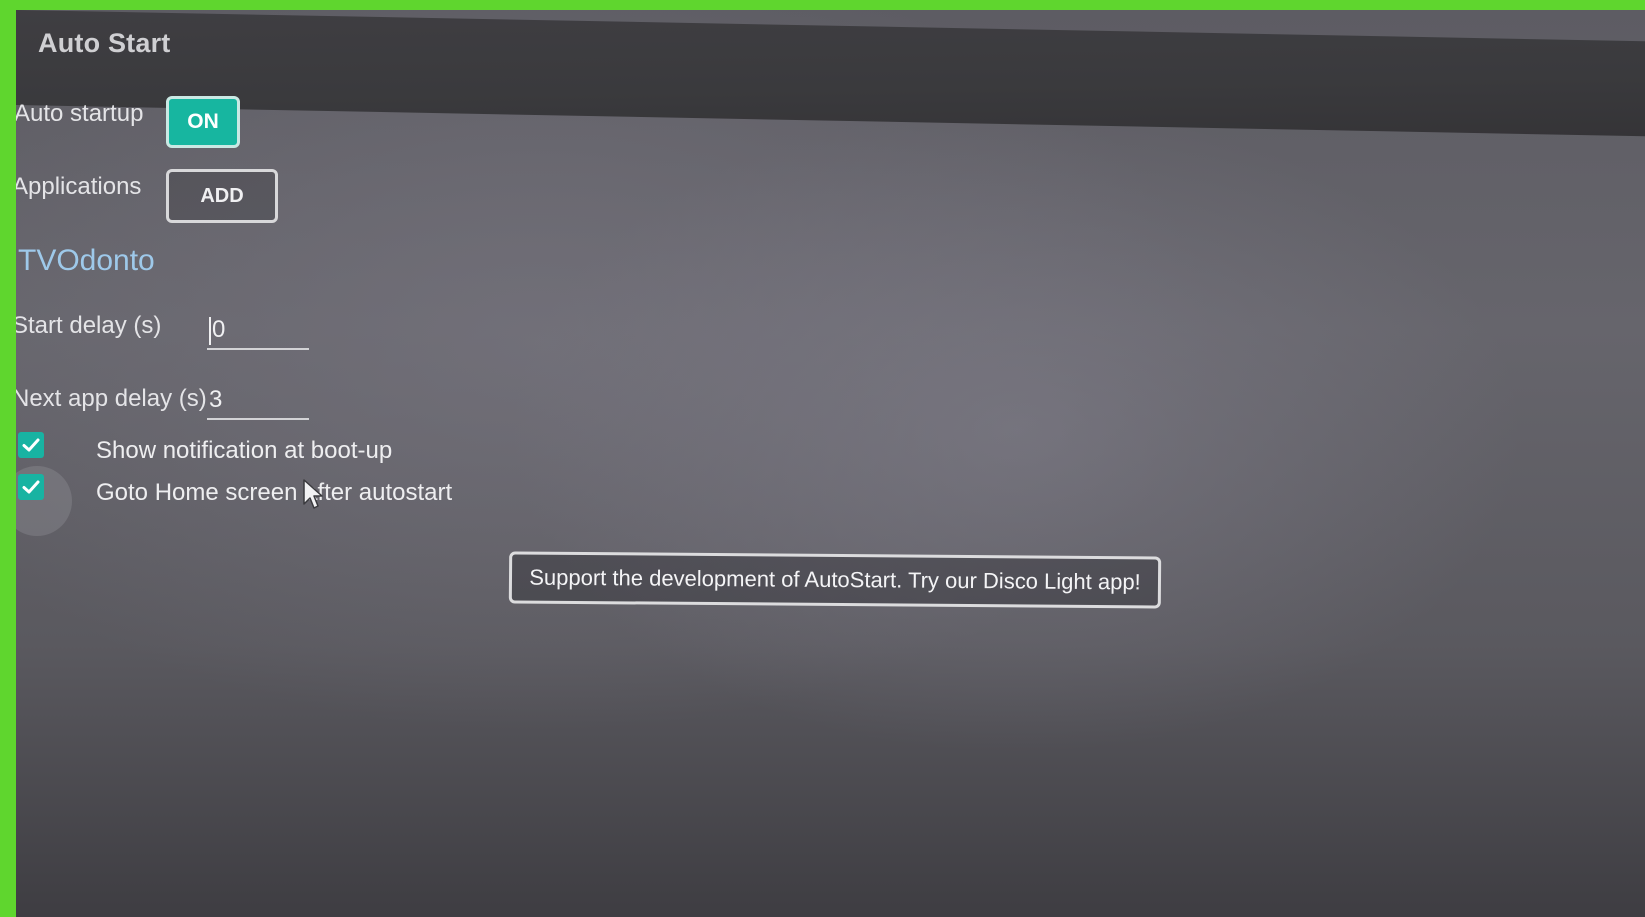 Image resolution: width=1645 pixels, height=917 pixels. Describe the element at coordinates (258, 400) in the screenshot. I see `next-app-delay-input: 3` at that location.